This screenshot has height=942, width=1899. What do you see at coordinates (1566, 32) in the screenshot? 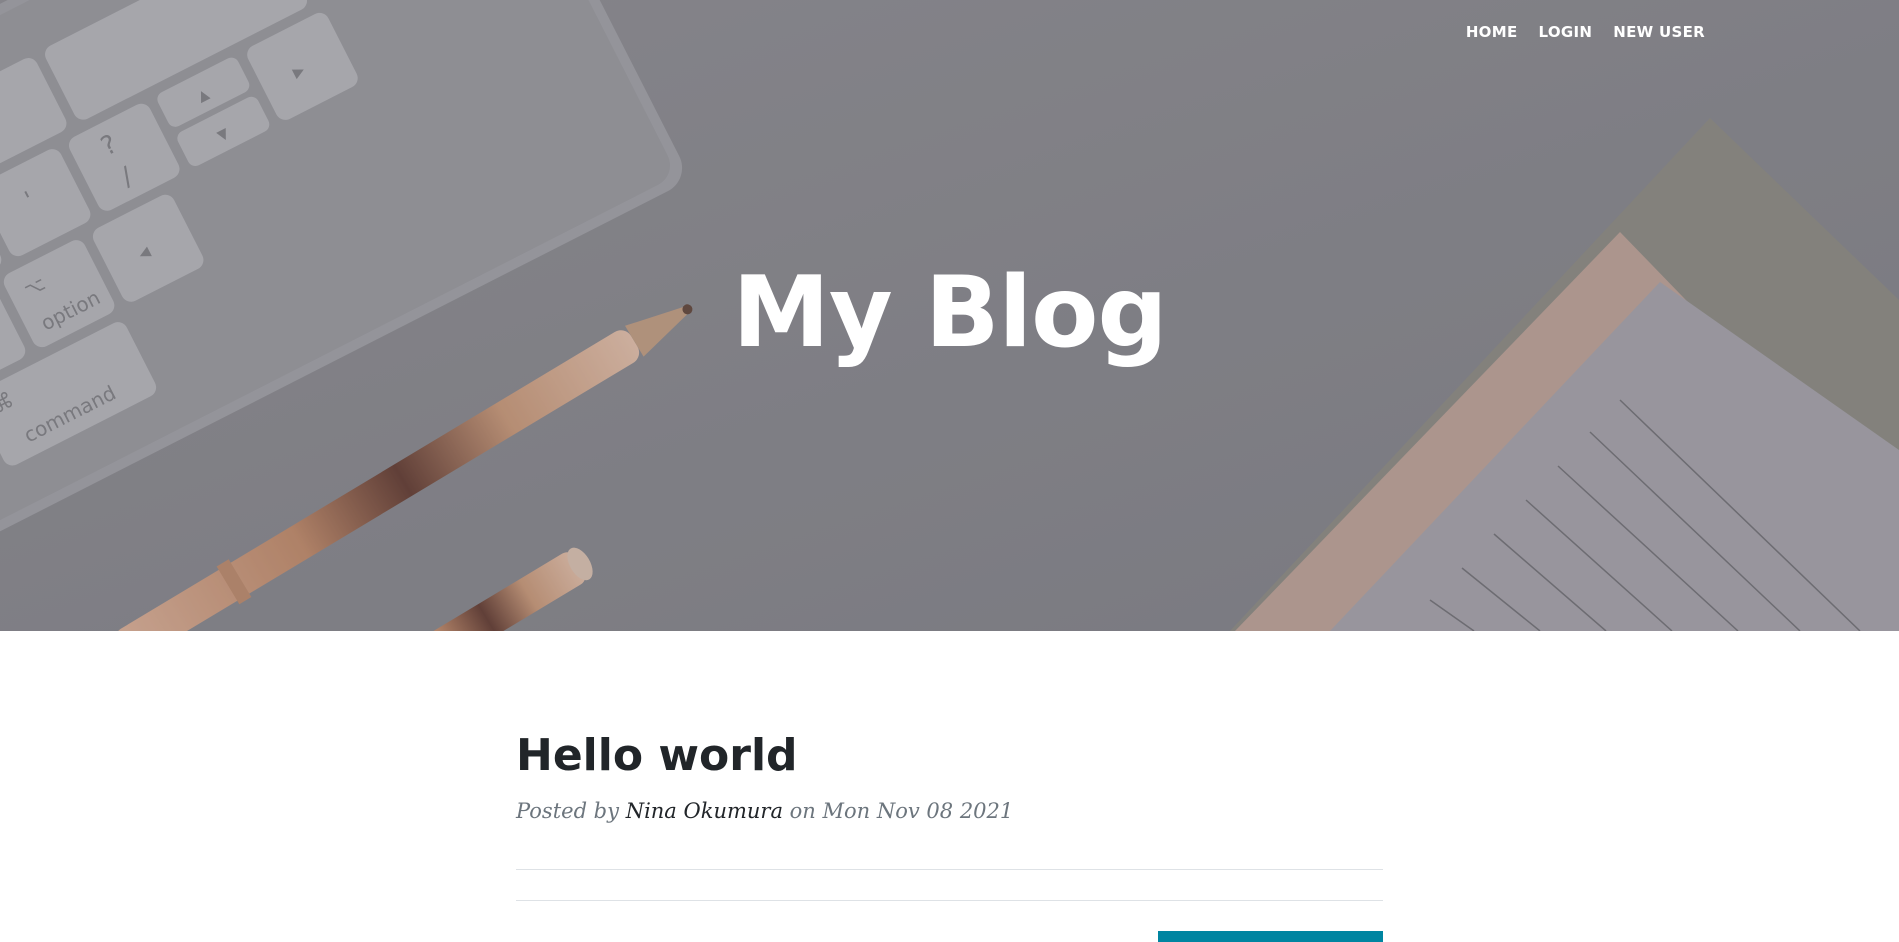
I see `nav-login-link: LOGIN` at bounding box center [1566, 32].